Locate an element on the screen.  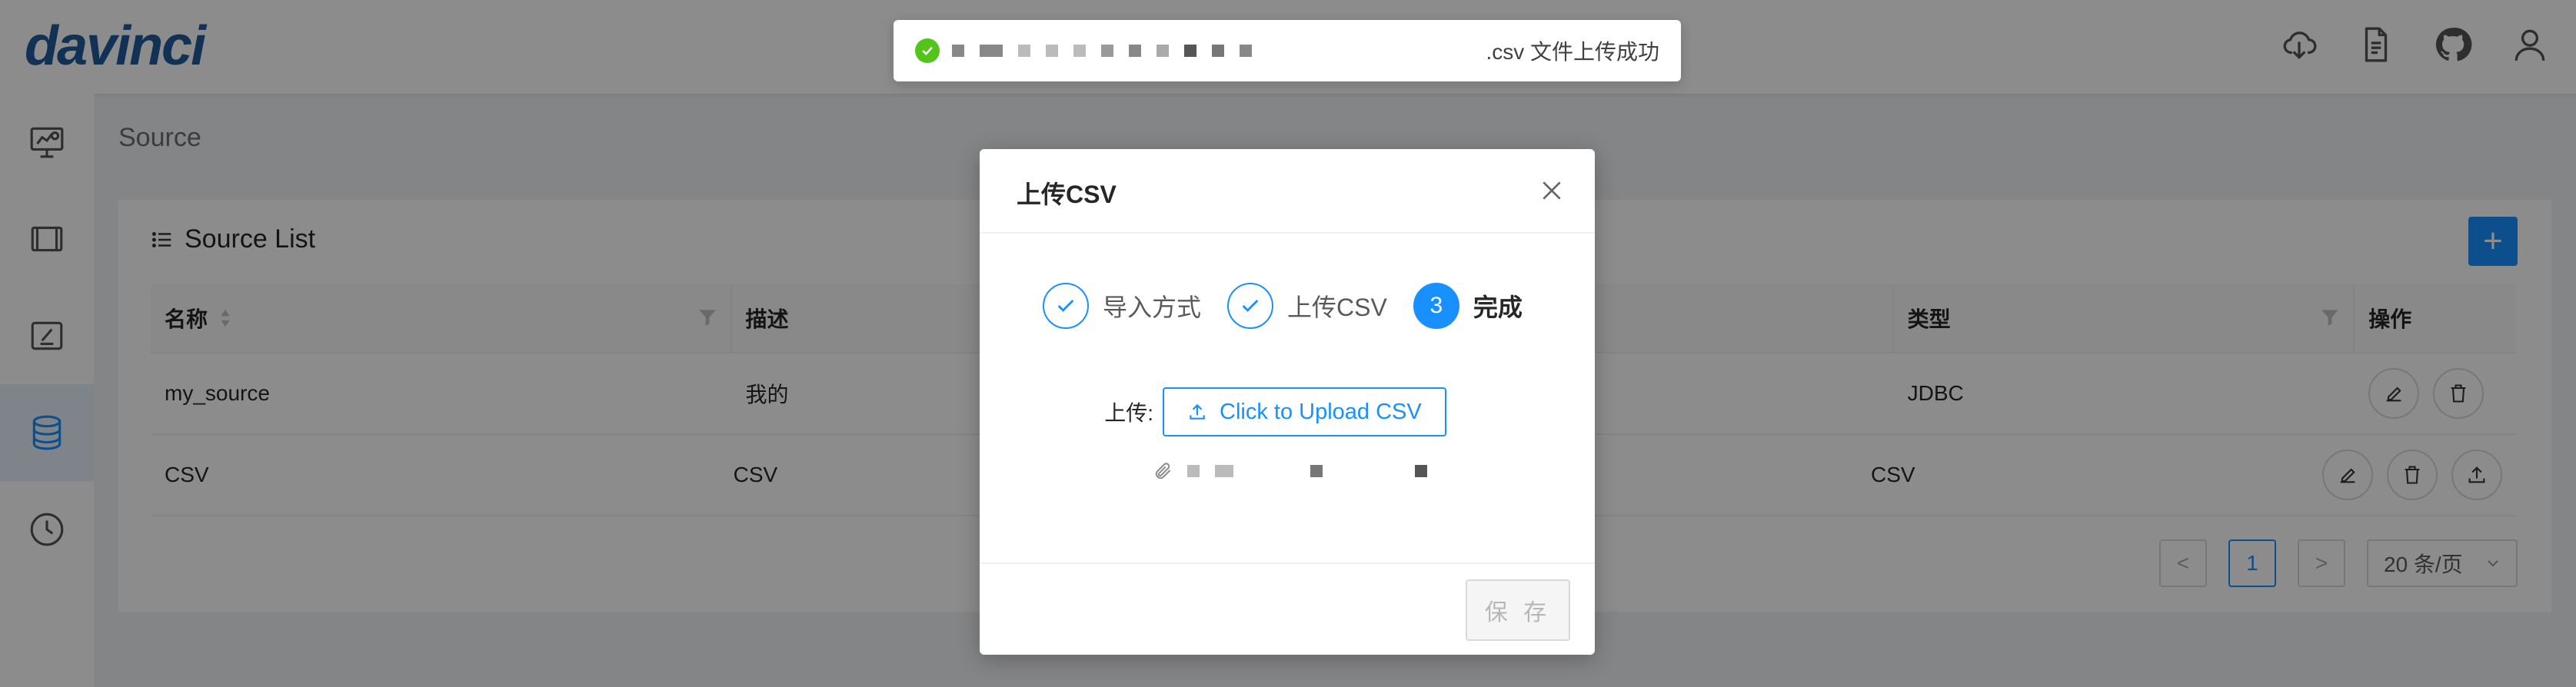
redacted-filename is located at coordinates (1307, 471).